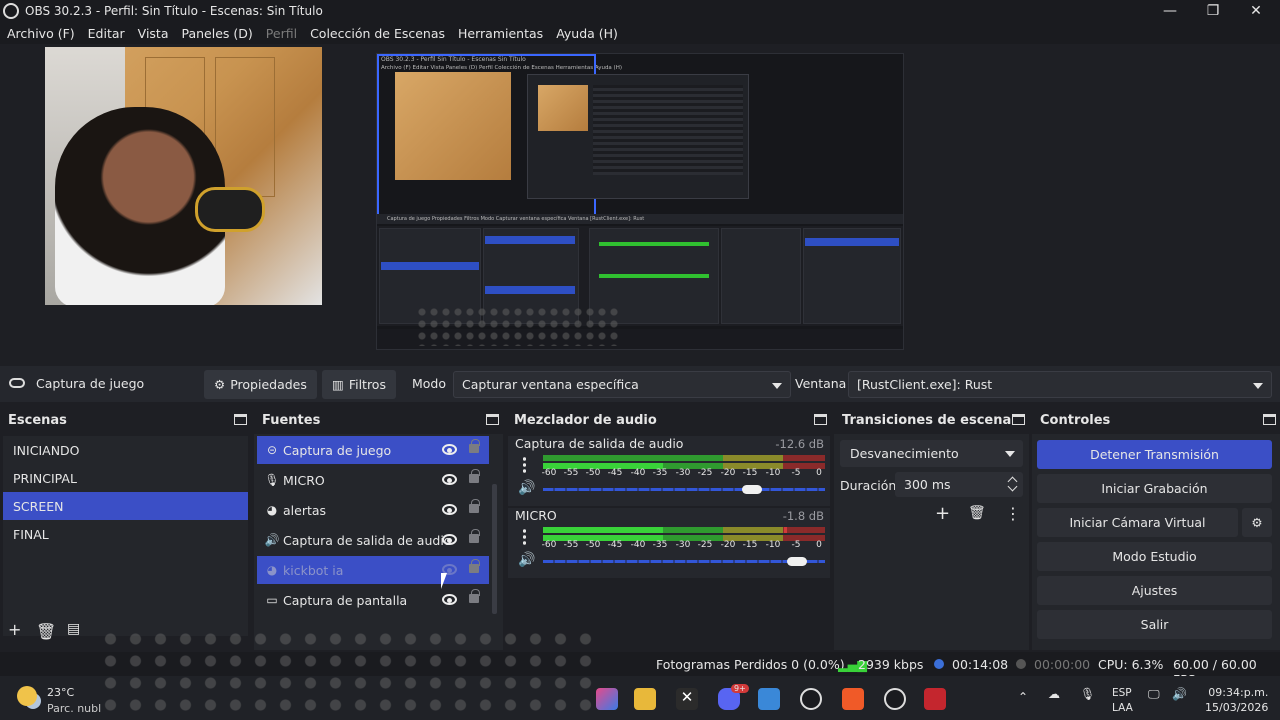 The image size is (1280, 720). Describe the element at coordinates (183, 176) in the screenshot. I see `webcam-feed` at that location.